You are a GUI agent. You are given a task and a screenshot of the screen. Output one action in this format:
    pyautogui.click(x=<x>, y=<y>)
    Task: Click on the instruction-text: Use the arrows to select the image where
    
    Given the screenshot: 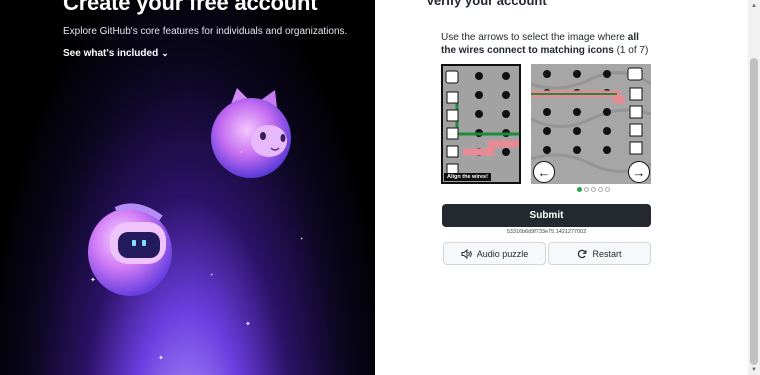 What is the action you would take?
    pyautogui.click(x=534, y=37)
    